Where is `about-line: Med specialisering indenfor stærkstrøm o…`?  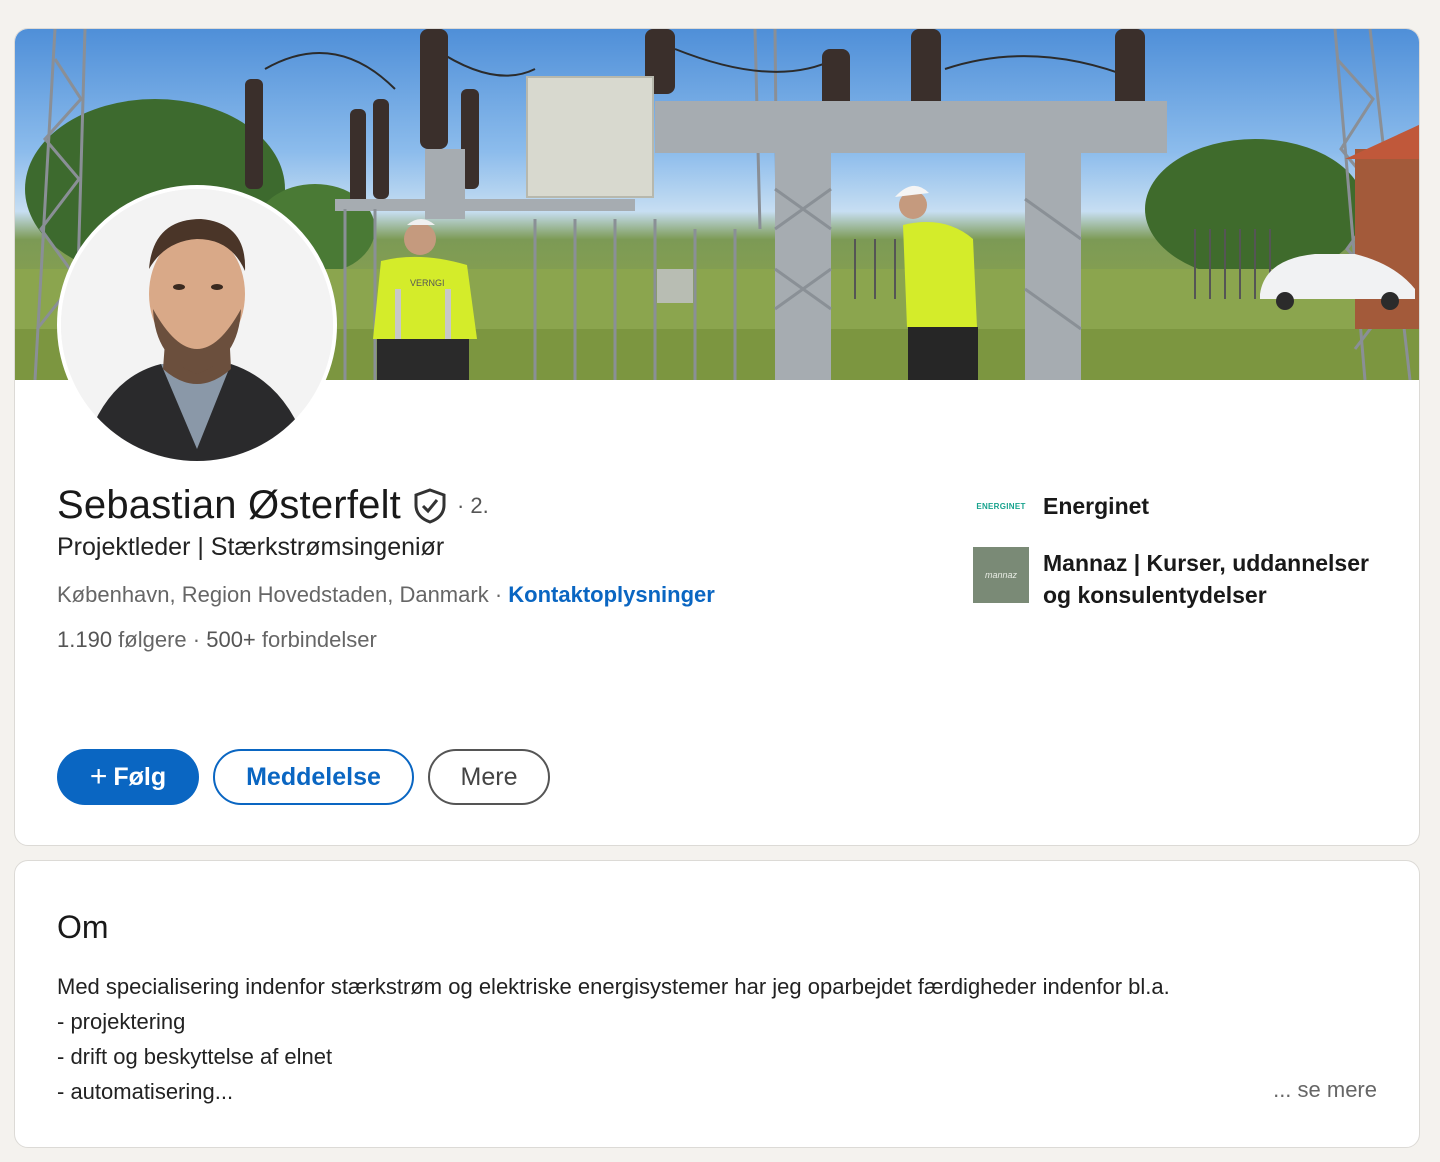 about-line: Med specialisering indenfor stærkstrøm o… is located at coordinates (613, 986).